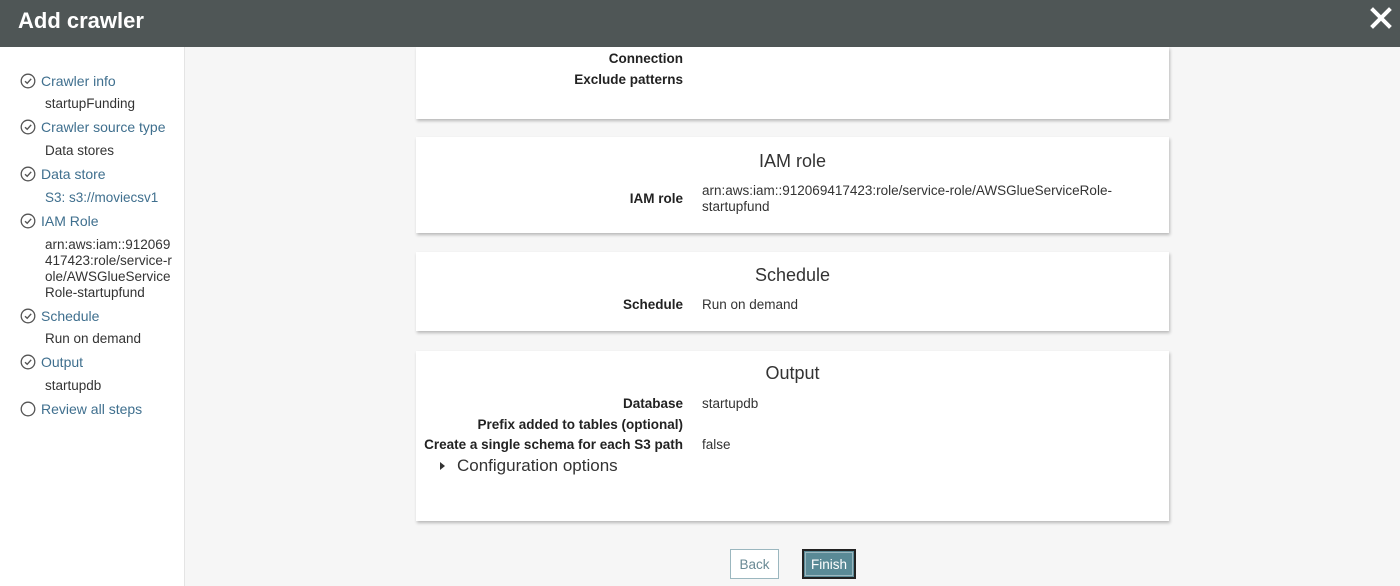  Describe the element at coordinates (62, 362) in the screenshot. I see `step-label: Output` at that location.